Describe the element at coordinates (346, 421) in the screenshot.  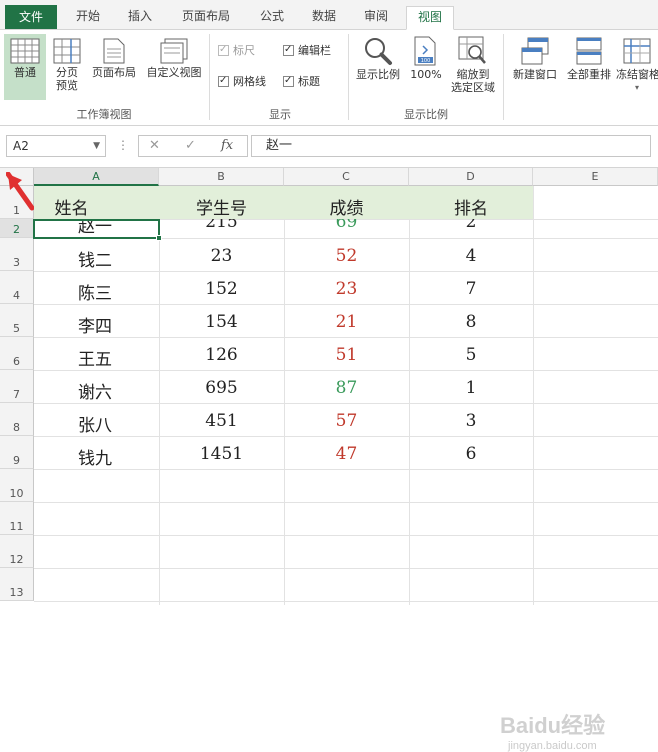
I see `cell-score: 57` at that location.